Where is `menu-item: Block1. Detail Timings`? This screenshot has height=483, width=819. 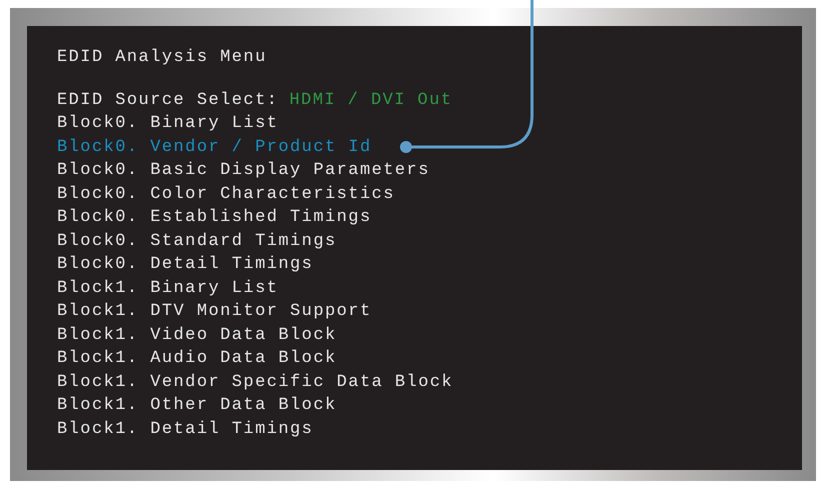
menu-item: Block1. Detail Timings is located at coordinates (185, 429).